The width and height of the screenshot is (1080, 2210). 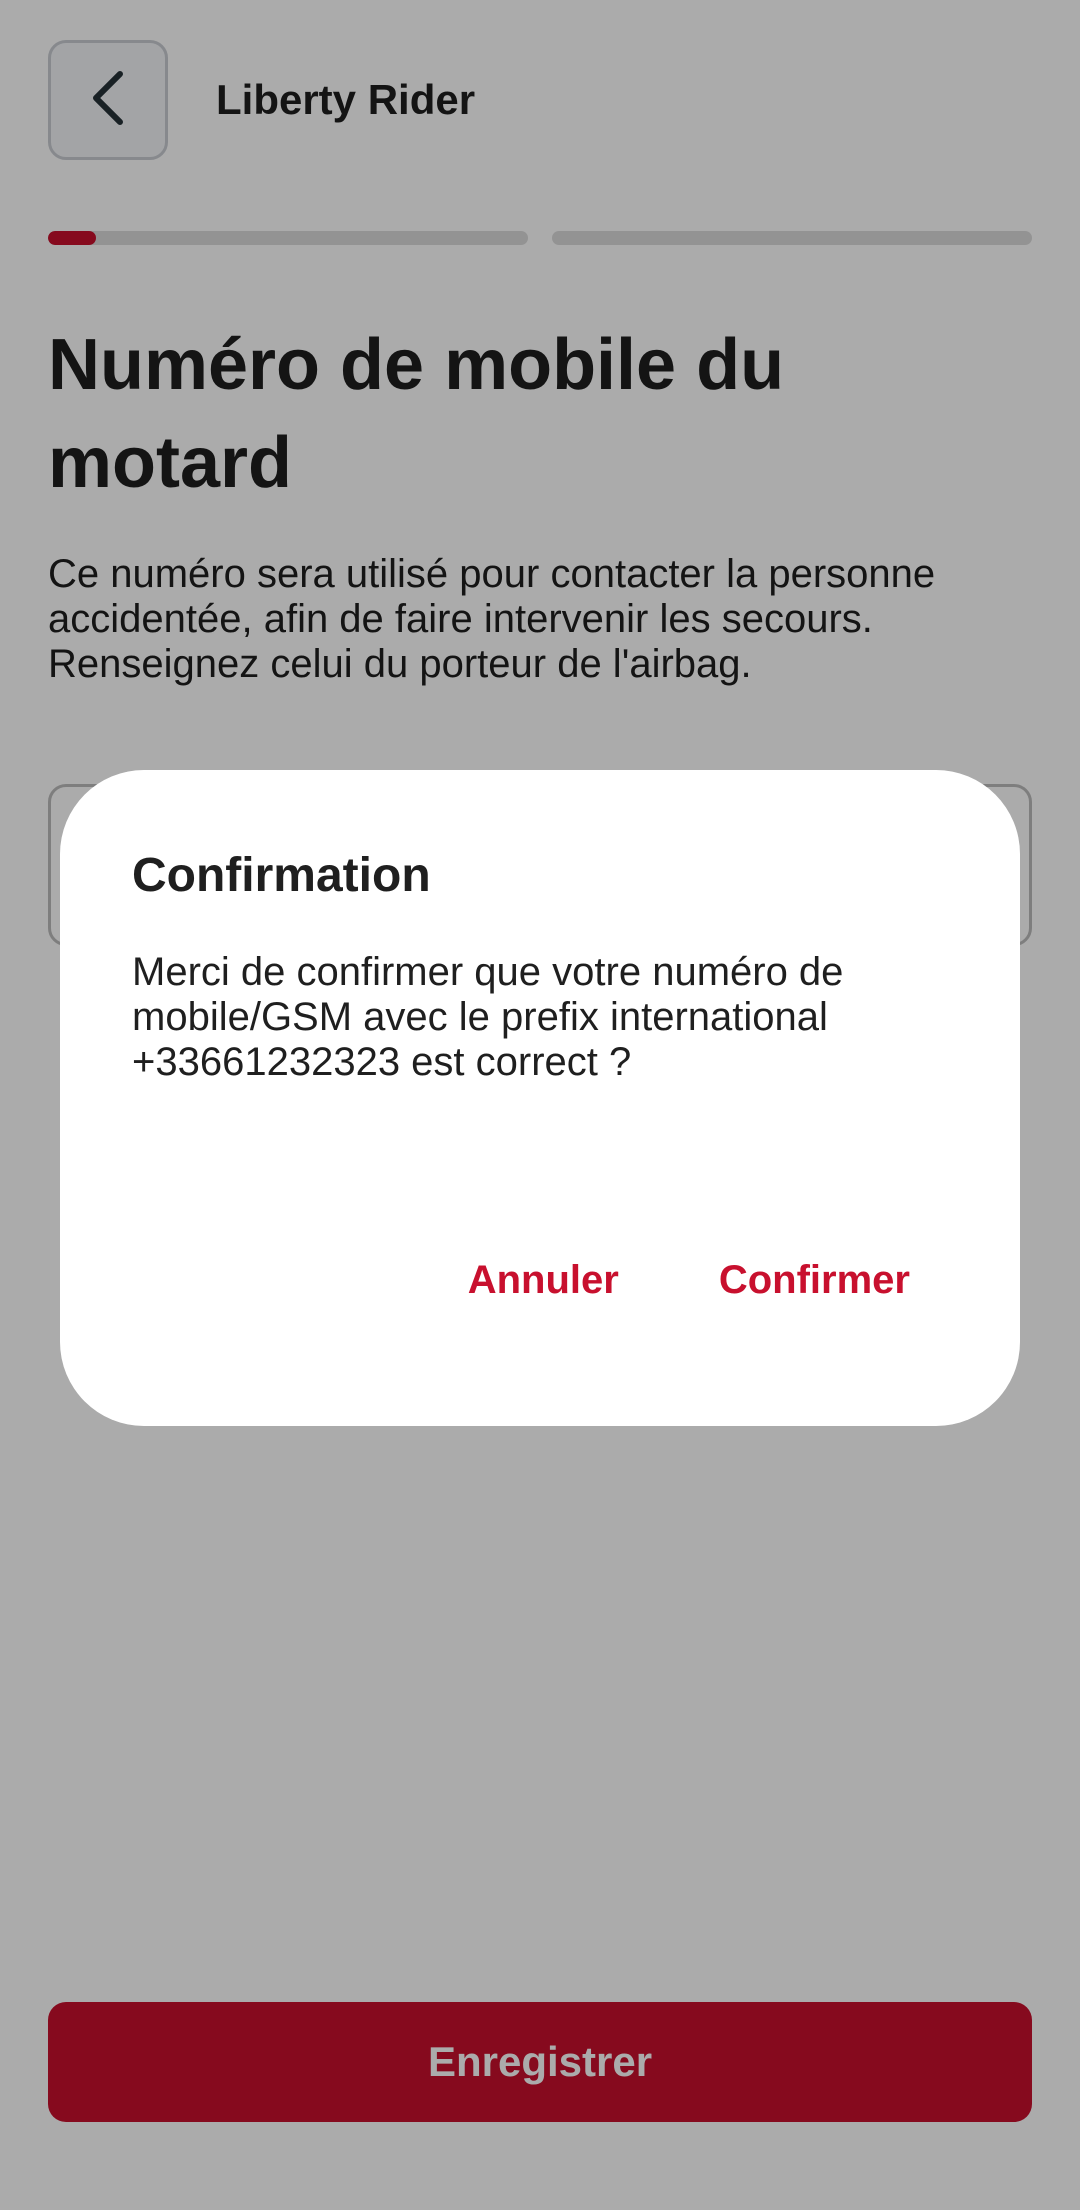 What do you see at coordinates (281, 875) in the screenshot?
I see `dialog-title: Confirmation` at bounding box center [281, 875].